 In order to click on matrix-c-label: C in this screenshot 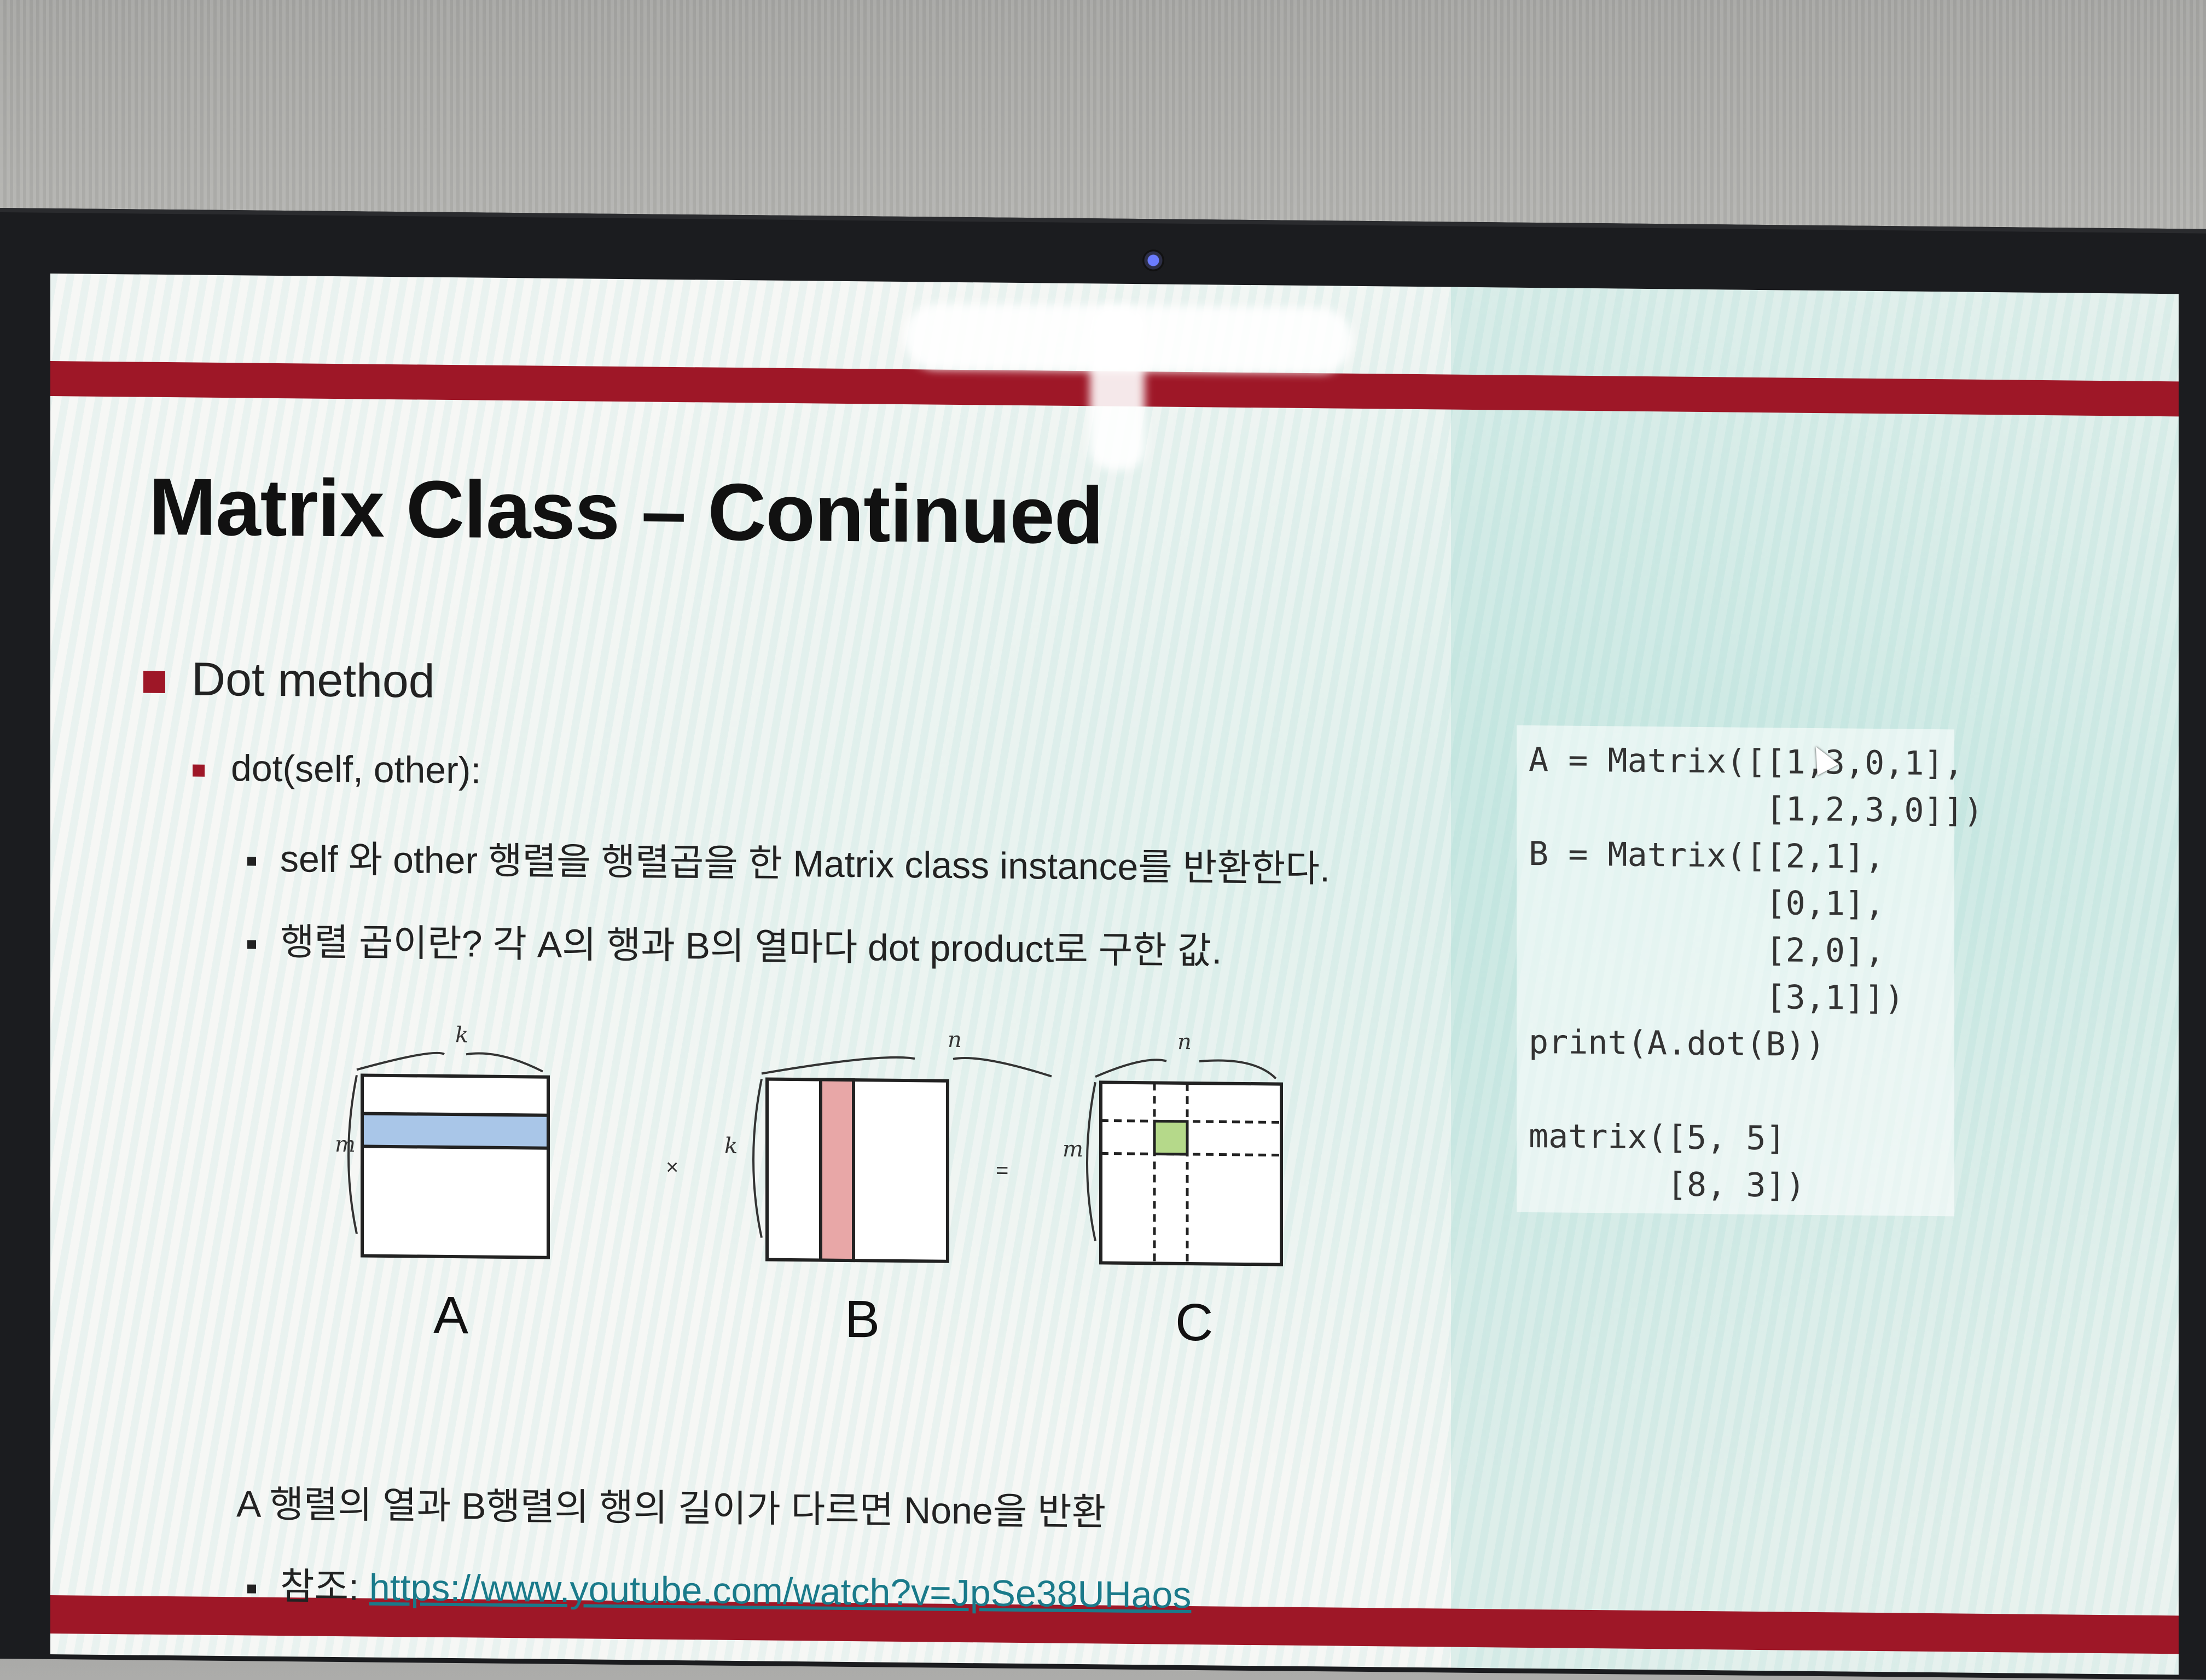, I will do `click(1194, 1322)`.